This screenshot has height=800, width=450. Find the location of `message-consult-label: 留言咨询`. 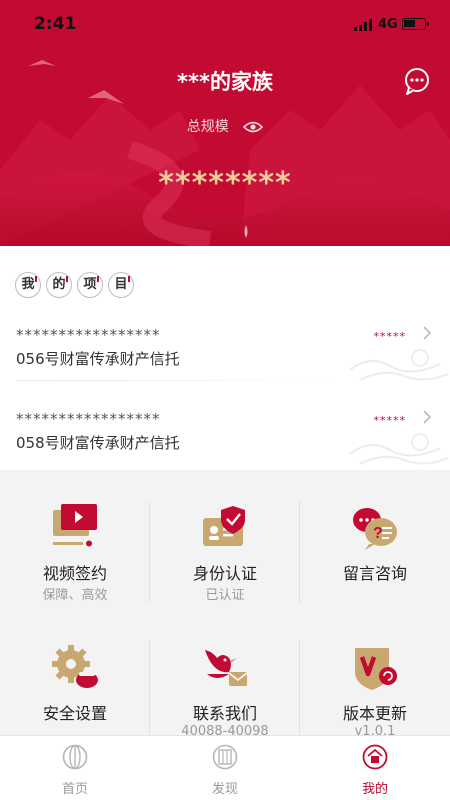

message-consult-label: 留言咨询 is located at coordinates (374, 573).